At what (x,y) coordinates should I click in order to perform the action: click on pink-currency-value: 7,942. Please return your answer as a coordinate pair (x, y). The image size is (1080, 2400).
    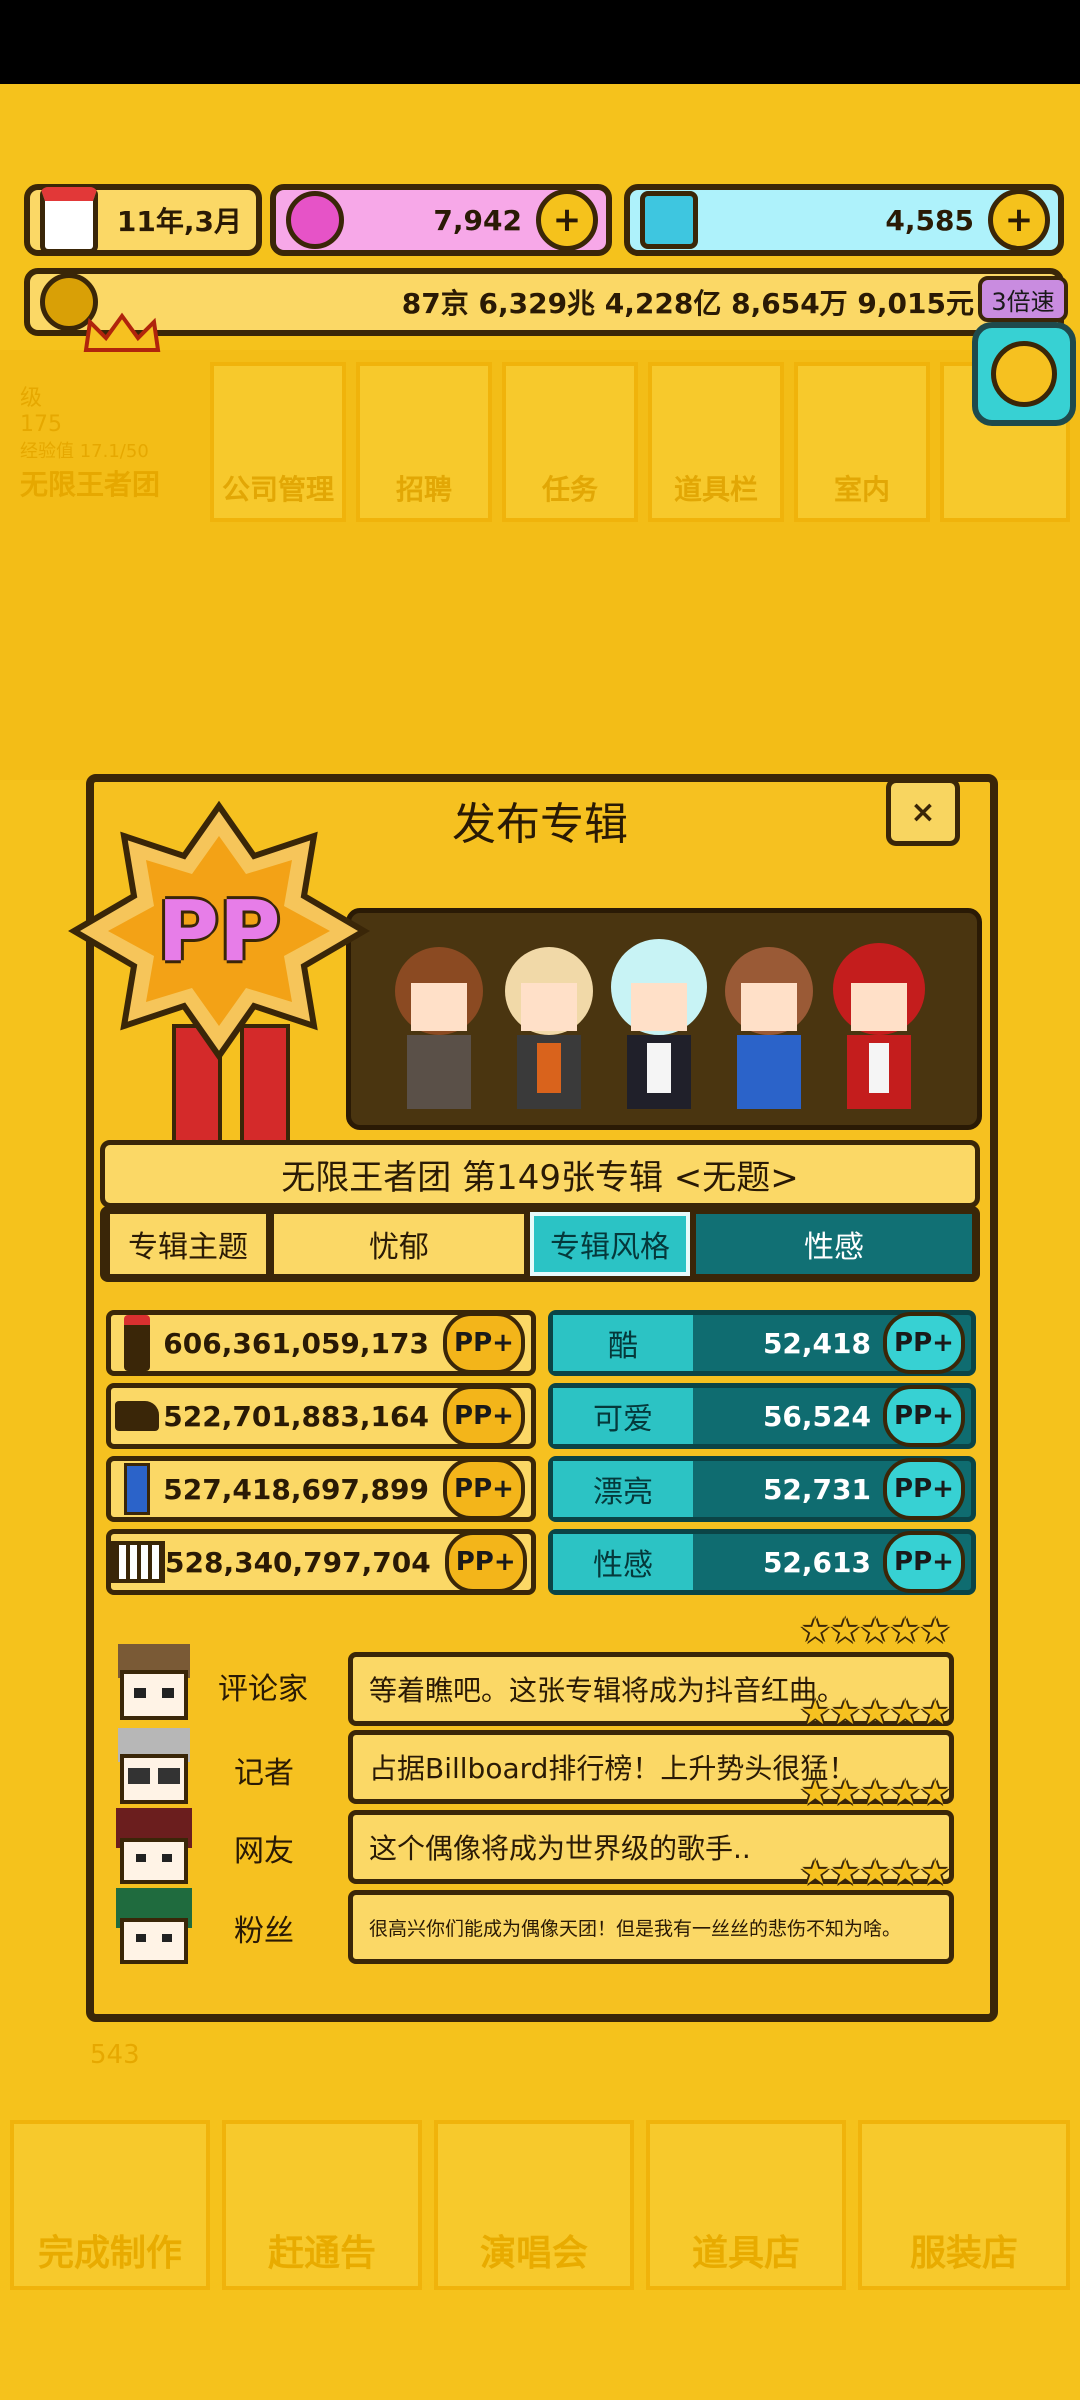
    Looking at the image, I should click on (477, 220).